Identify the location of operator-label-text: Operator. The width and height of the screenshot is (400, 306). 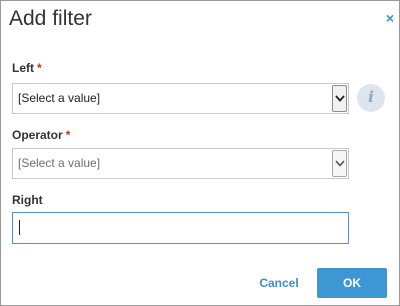
(37, 135).